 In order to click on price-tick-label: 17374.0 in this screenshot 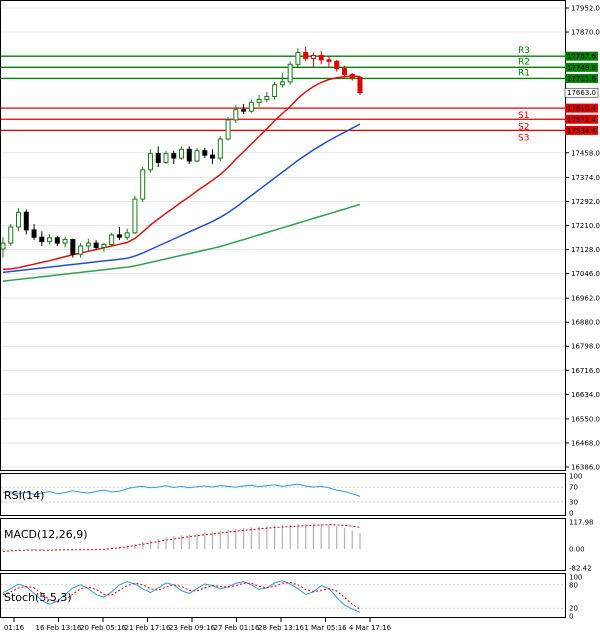, I will do `click(585, 178)`.